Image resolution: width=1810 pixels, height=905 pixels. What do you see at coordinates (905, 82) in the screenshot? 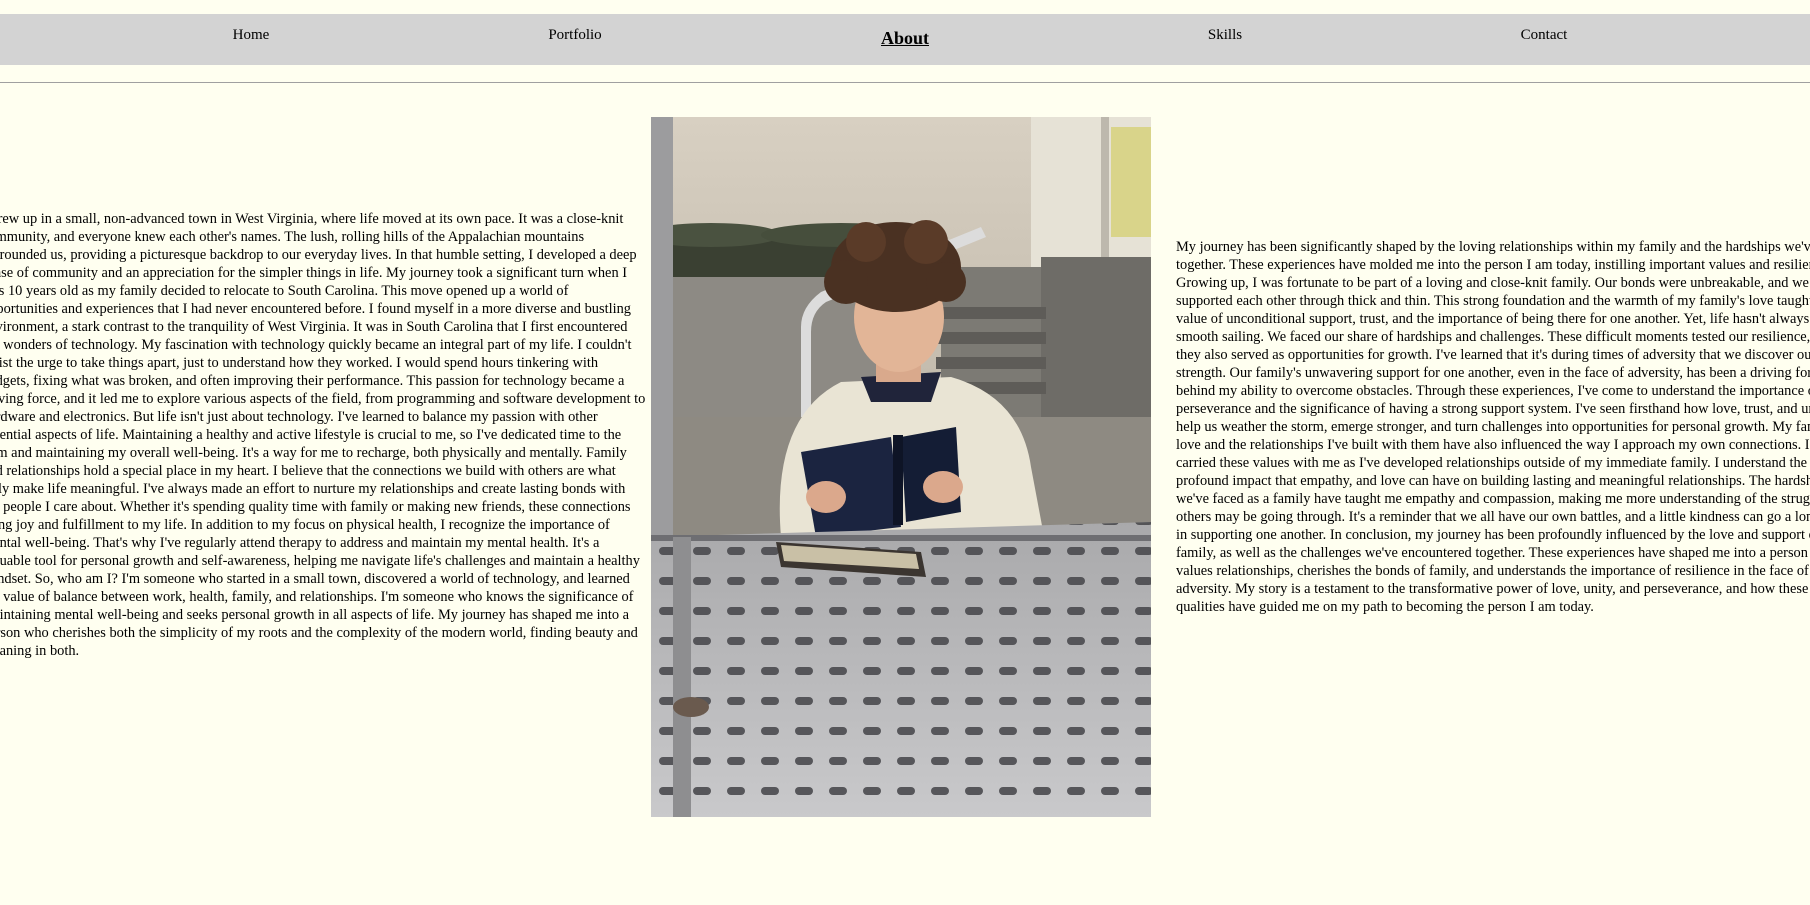
I see `header-divider` at bounding box center [905, 82].